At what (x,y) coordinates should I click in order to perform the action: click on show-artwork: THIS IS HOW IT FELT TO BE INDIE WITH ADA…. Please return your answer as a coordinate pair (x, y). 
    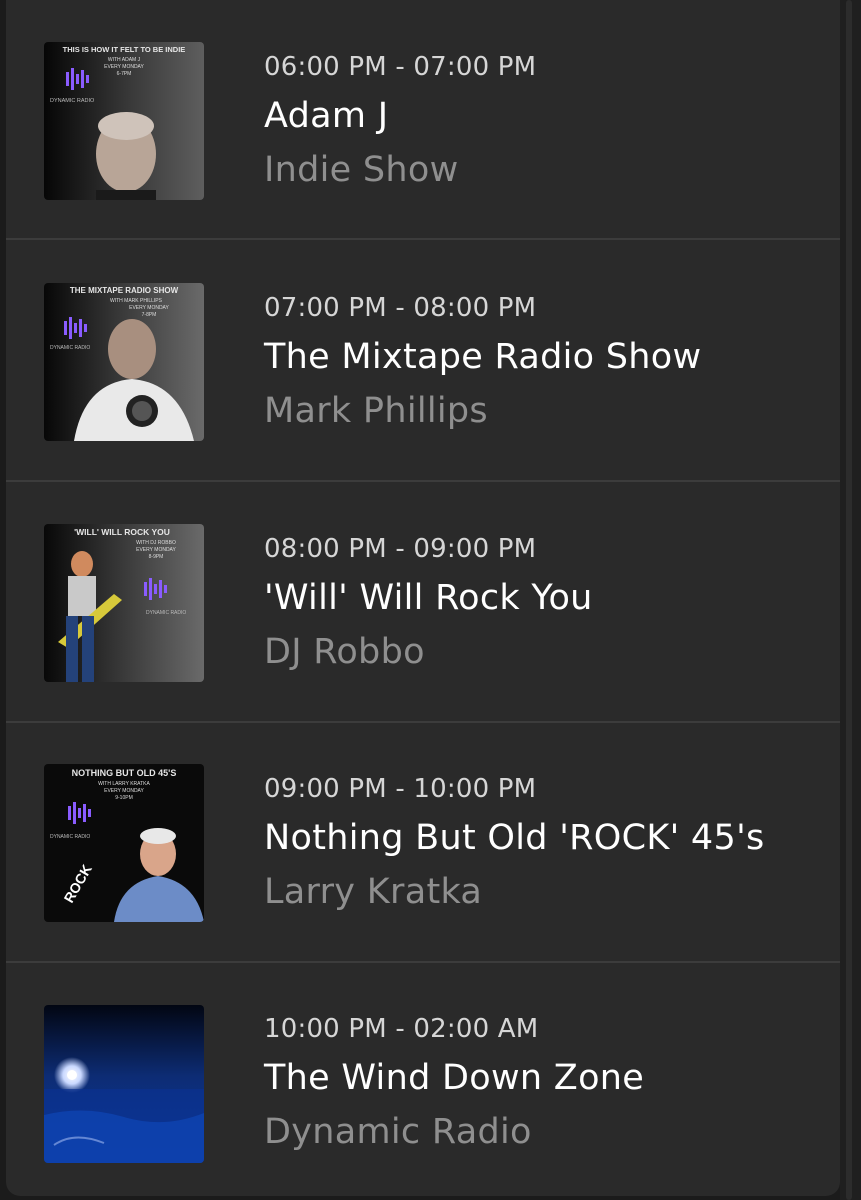
    Looking at the image, I should click on (124, 121).